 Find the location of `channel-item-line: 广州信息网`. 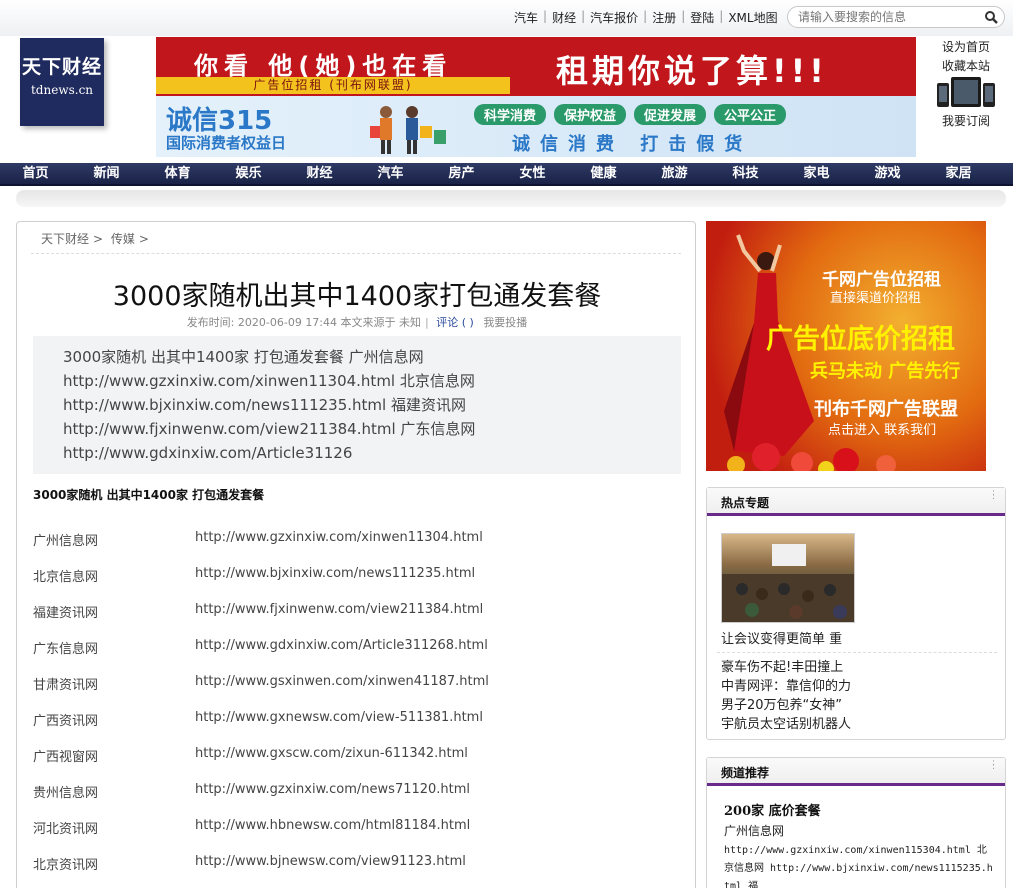

channel-item-line: 广州信息网 is located at coordinates (754, 831).